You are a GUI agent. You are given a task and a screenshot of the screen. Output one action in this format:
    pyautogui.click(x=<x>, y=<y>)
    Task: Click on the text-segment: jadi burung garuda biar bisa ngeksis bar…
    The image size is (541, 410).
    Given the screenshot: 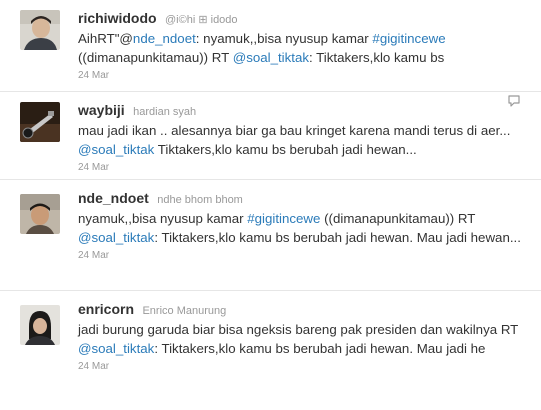 What is the action you would take?
    pyautogui.click(x=298, y=329)
    